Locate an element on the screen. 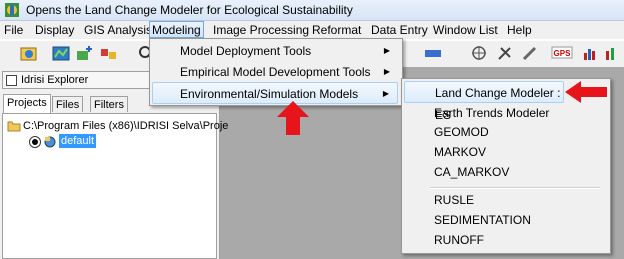 Image resolution: width=624 pixels, height=259 pixels. menu-item-land-change-modeler-es: Land Change Modeler : ES is located at coordinates (484, 101).